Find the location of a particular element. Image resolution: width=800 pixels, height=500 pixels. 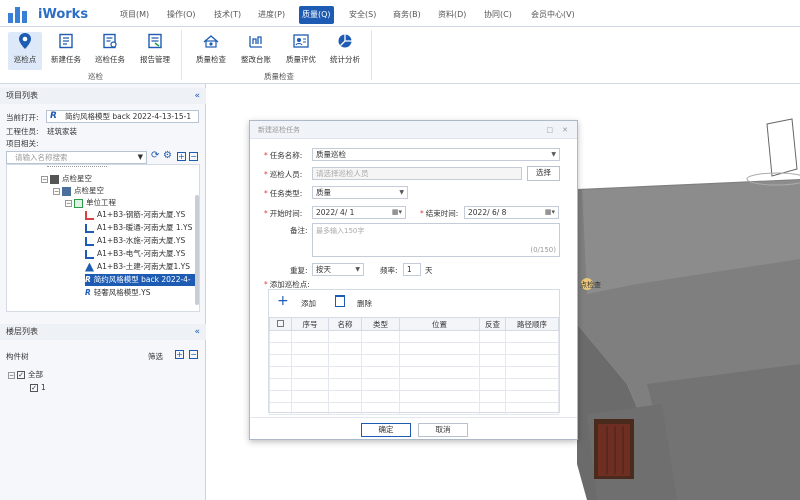

tree-leaf: A1+B3-电气-河南大厦.YS is located at coordinates (135, 254).